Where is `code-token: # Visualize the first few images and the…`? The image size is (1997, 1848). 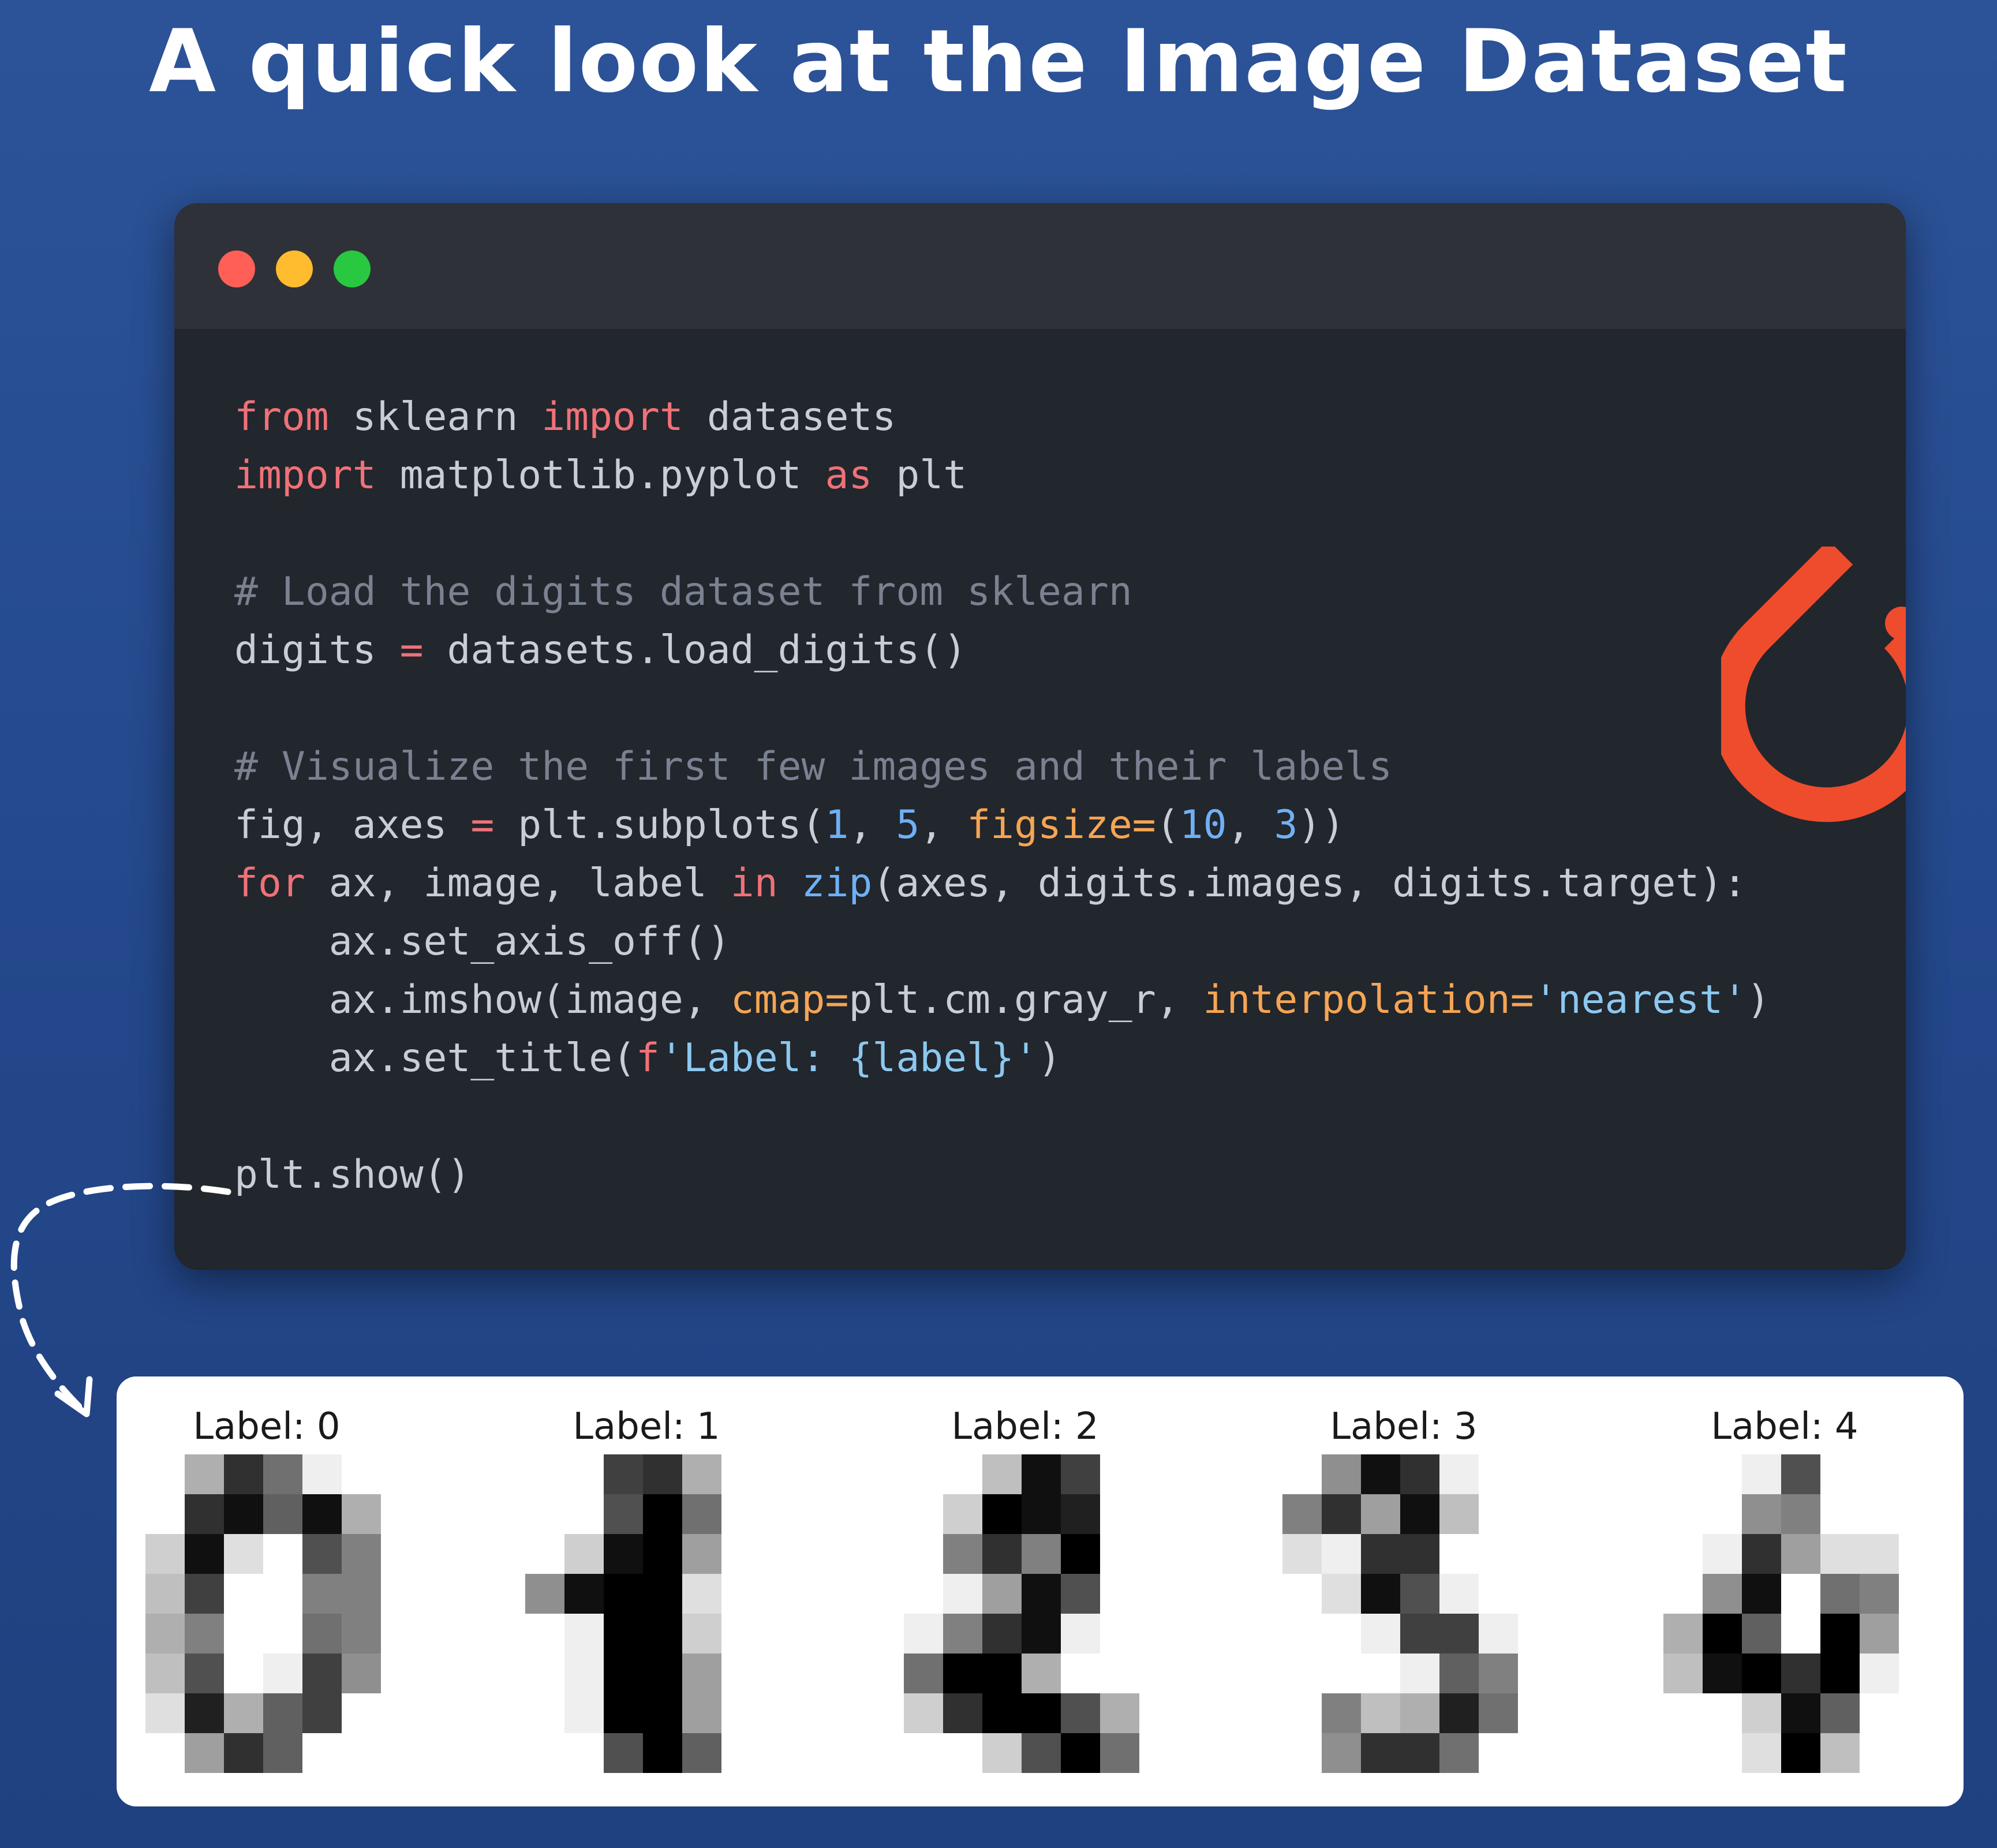
code-token: # Visualize the first few images and the… is located at coordinates (813, 767).